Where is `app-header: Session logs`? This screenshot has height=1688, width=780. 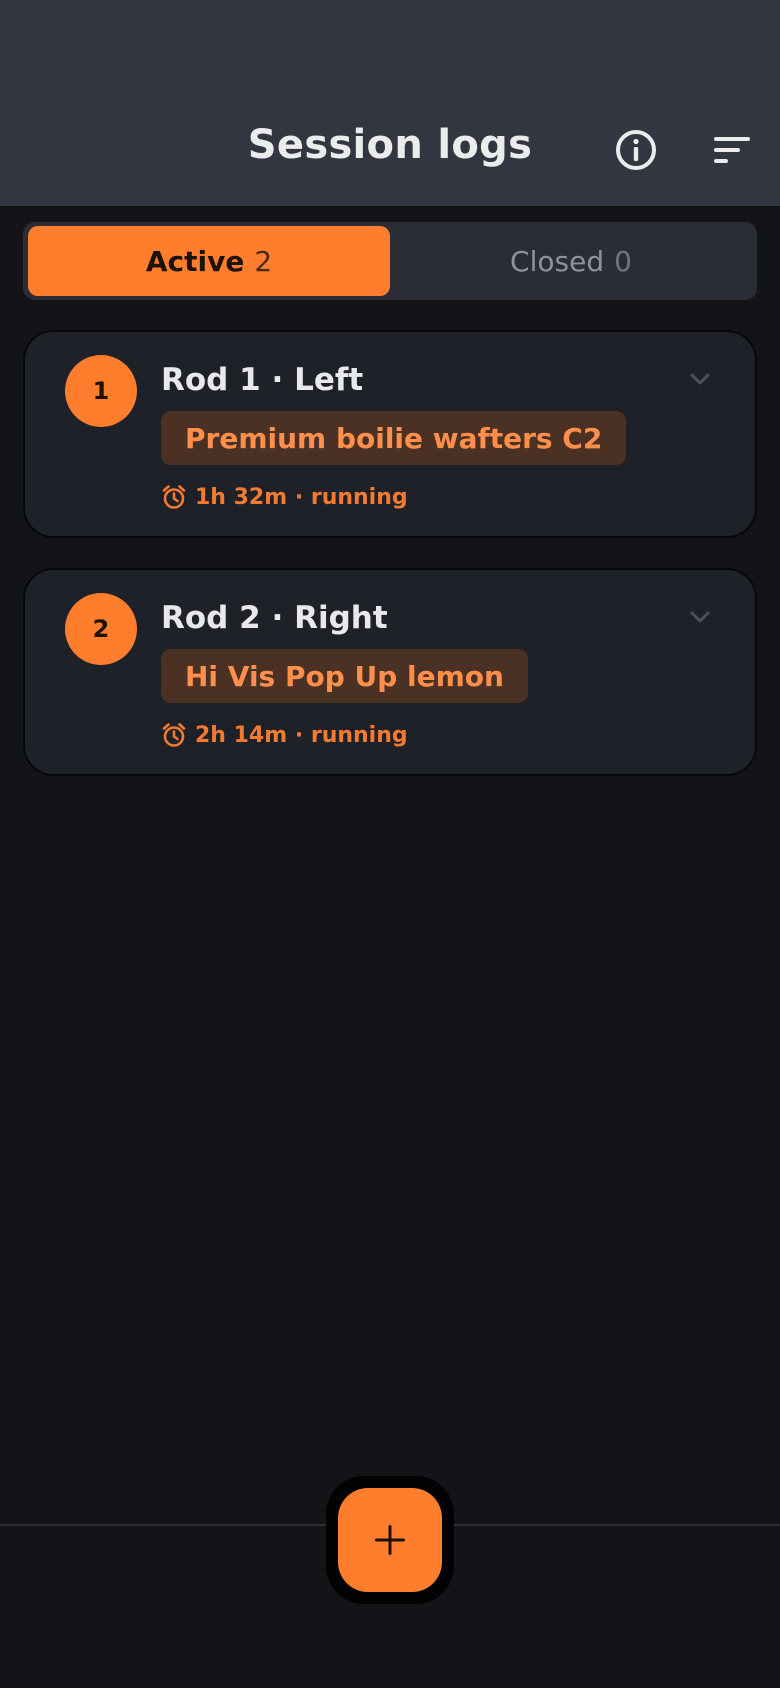 app-header: Session logs is located at coordinates (390, 103).